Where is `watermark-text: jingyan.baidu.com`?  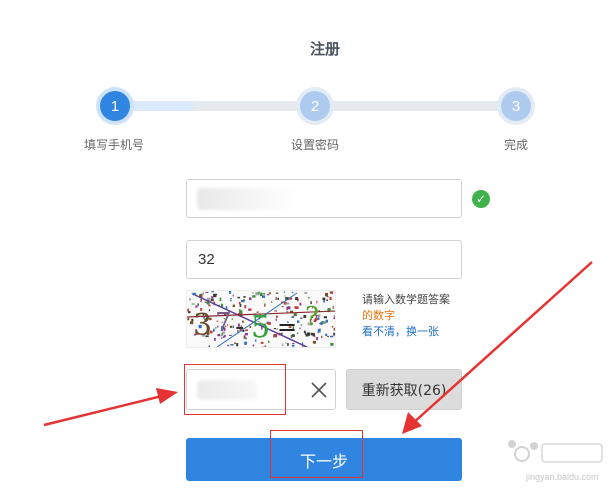 watermark-text: jingyan.baidu.com is located at coordinates (562, 477).